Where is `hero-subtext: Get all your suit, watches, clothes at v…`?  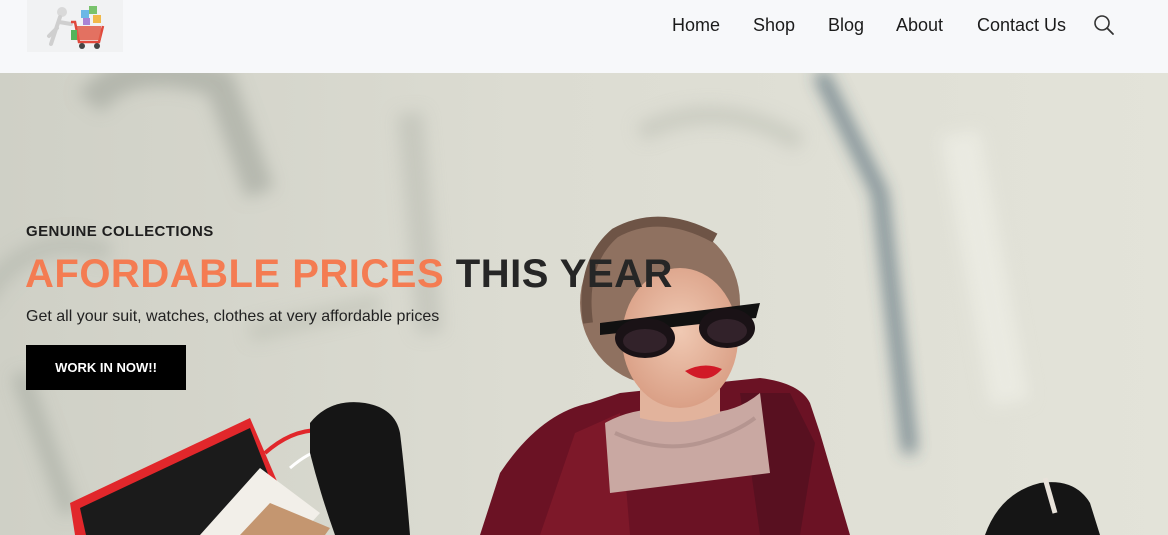
hero-subtext: Get all your suit, watches, clothes at v… is located at coordinates (233, 316).